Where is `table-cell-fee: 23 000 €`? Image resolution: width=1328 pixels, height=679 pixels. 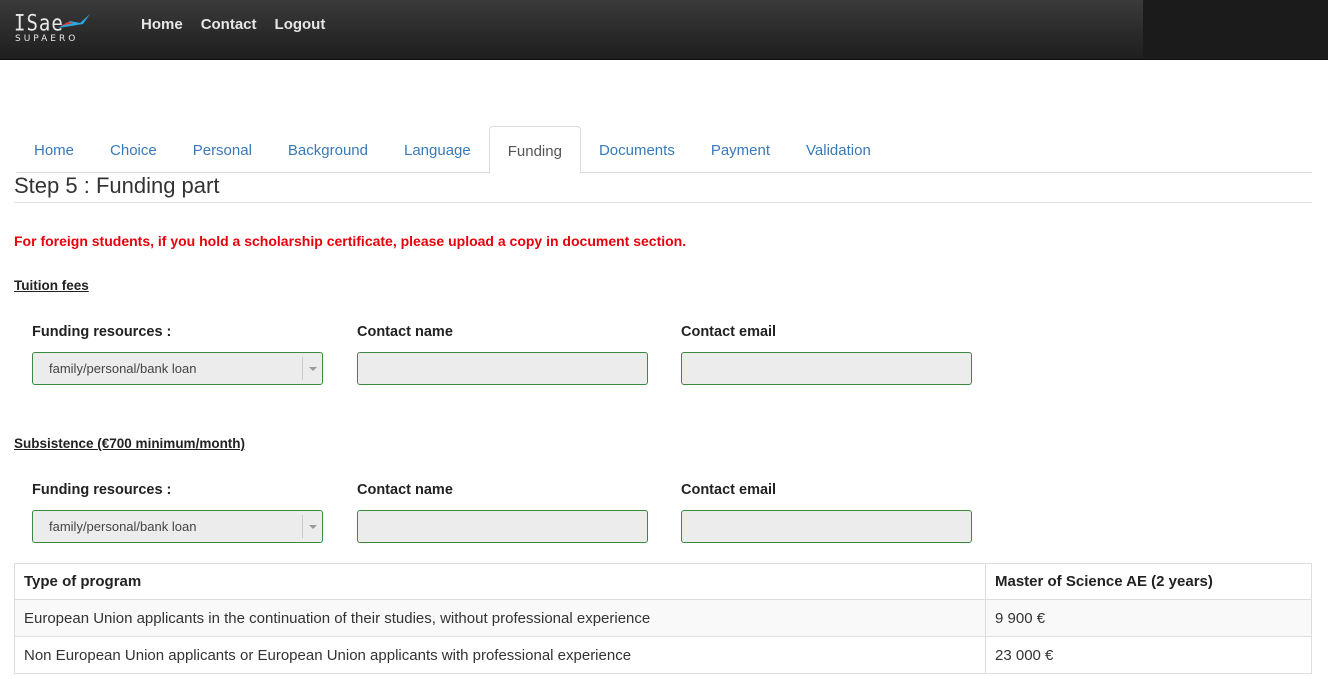 table-cell-fee: 23 000 € is located at coordinates (1148, 655).